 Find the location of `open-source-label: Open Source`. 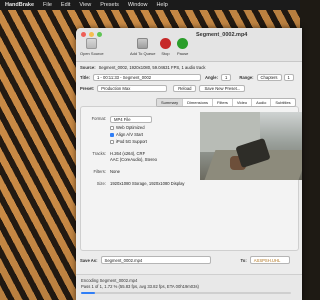

open-source-label: Open Source is located at coordinates (92, 53).